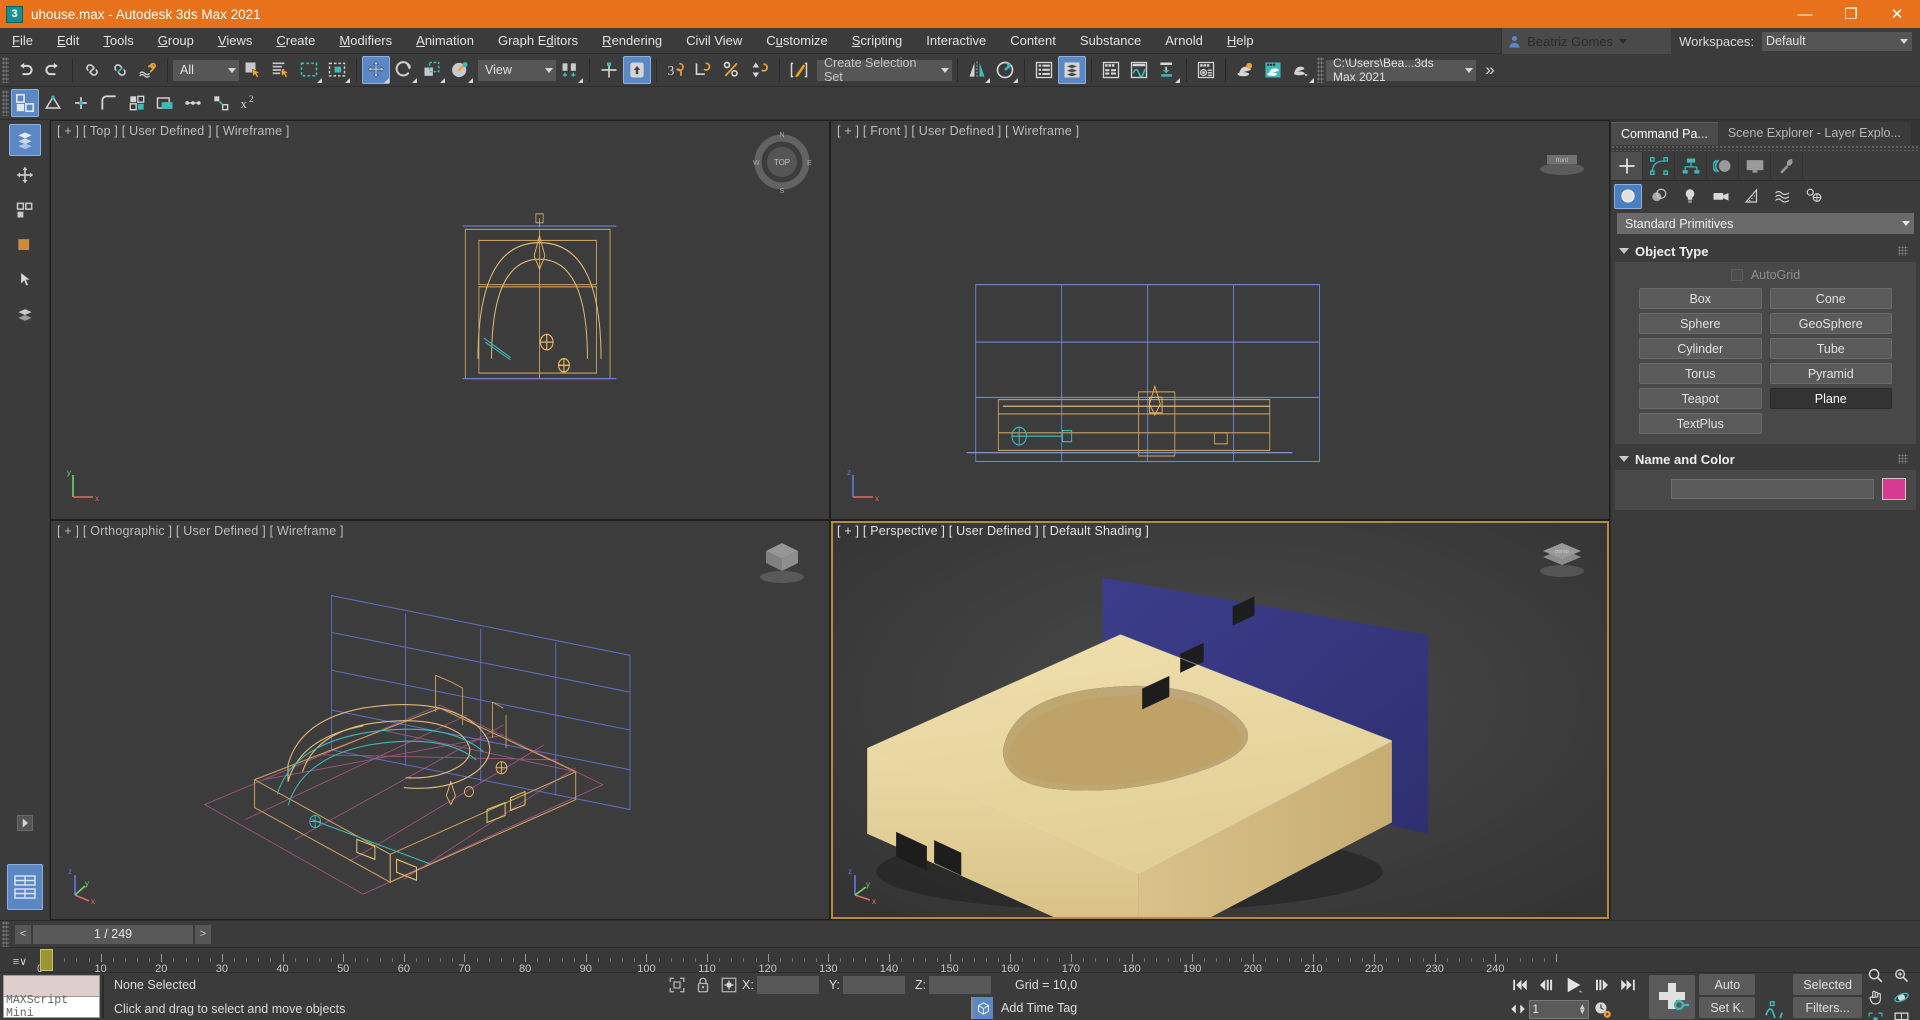 The image size is (1920, 1020). What do you see at coordinates (1727, 1007) in the screenshot?
I see `set-key-button: Set K.` at bounding box center [1727, 1007].